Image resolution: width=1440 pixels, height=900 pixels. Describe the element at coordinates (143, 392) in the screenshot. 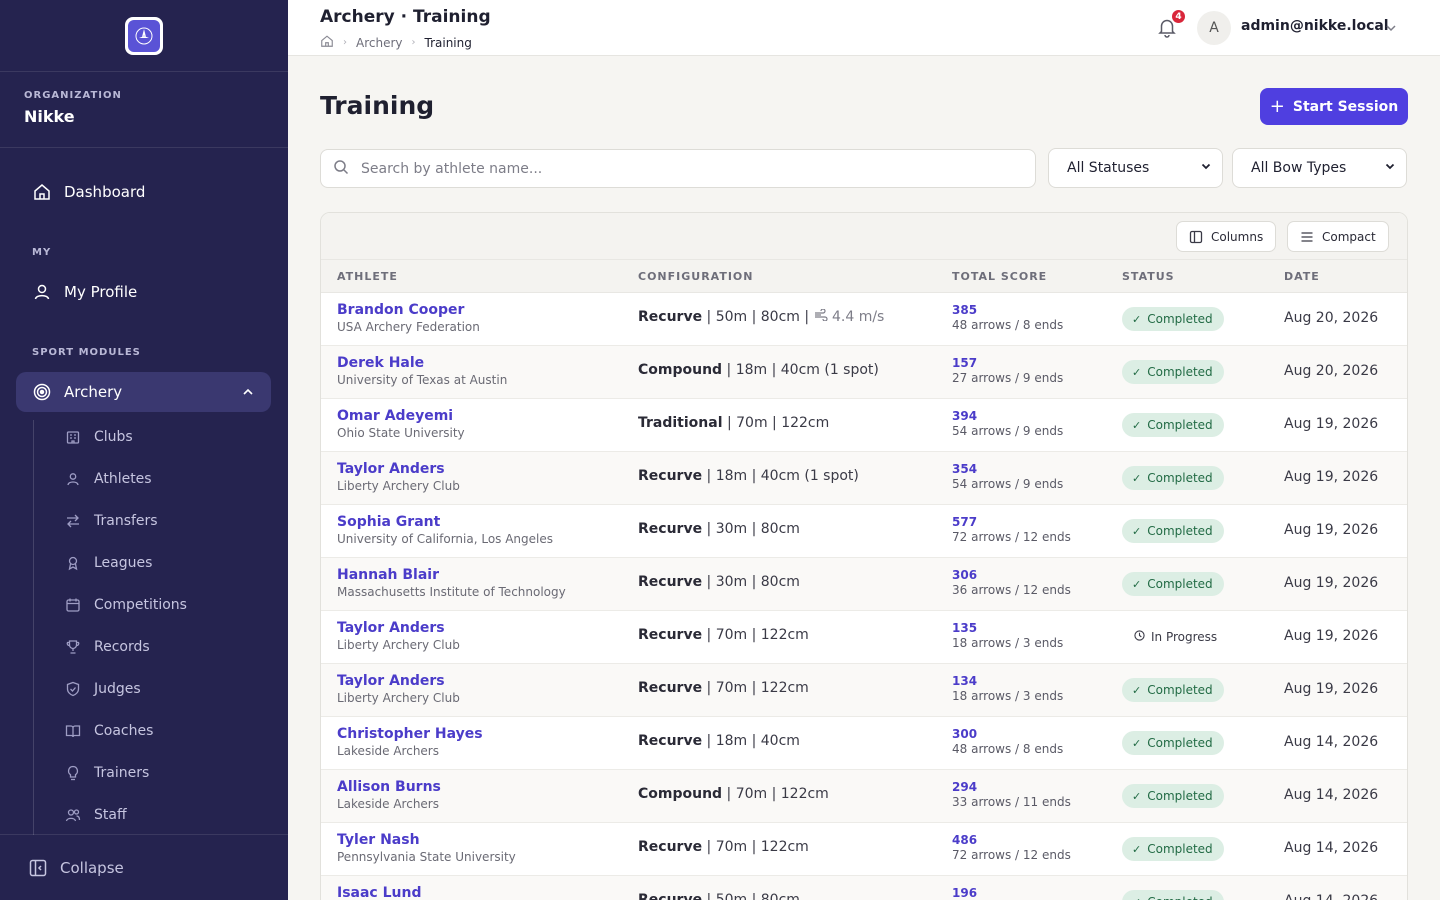

I see `nav-archery: Archery` at that location.